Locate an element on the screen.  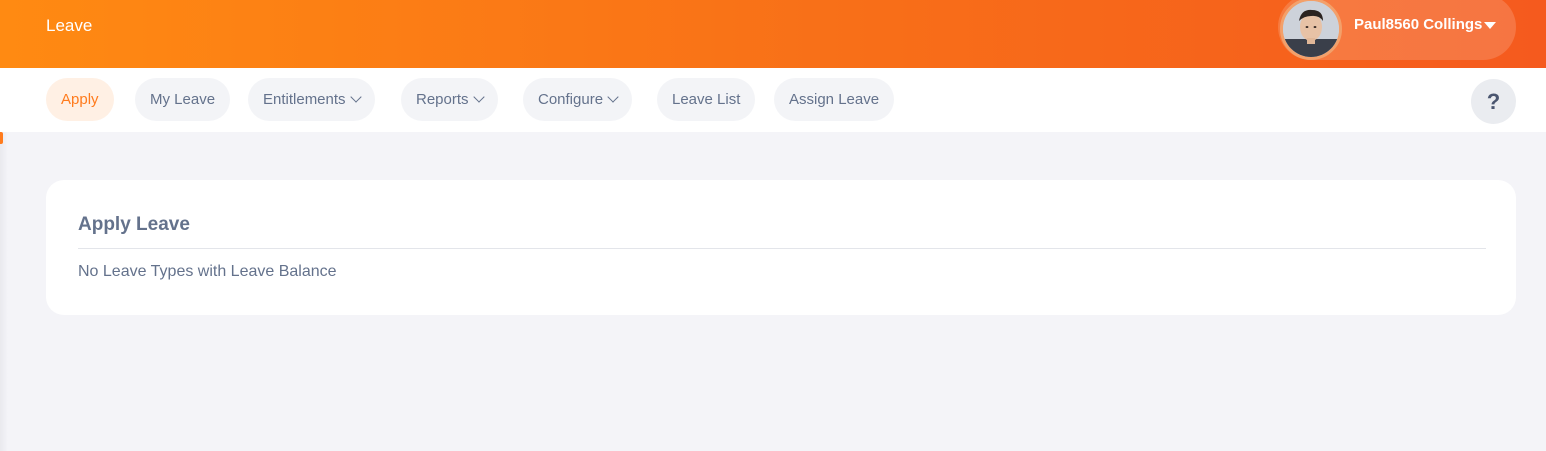
avatar is located at coordinates (1311, 30).